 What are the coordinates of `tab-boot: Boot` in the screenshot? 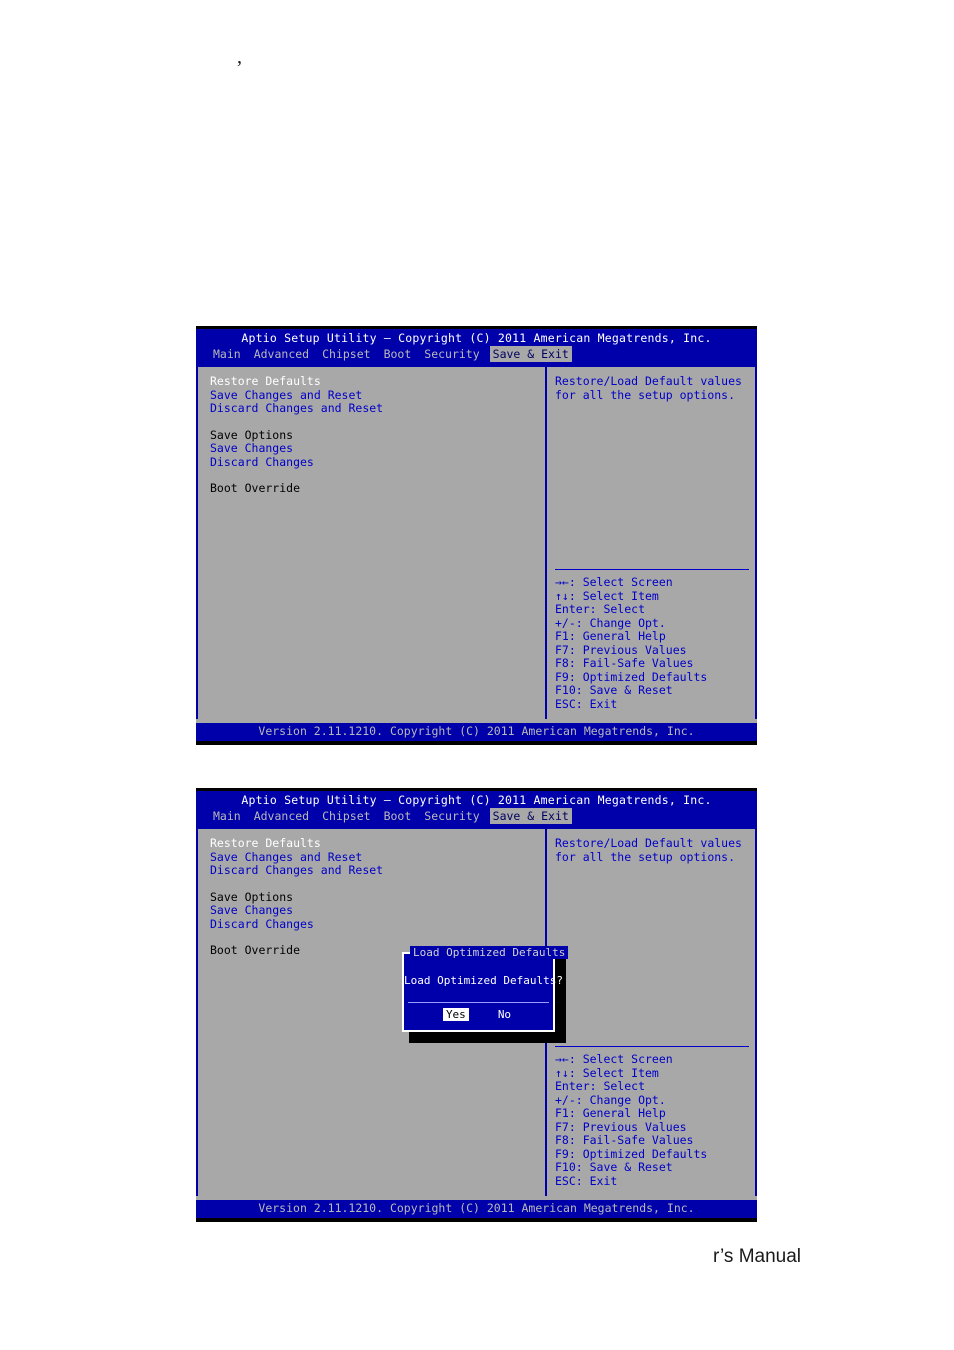 It's located at (398, 354).